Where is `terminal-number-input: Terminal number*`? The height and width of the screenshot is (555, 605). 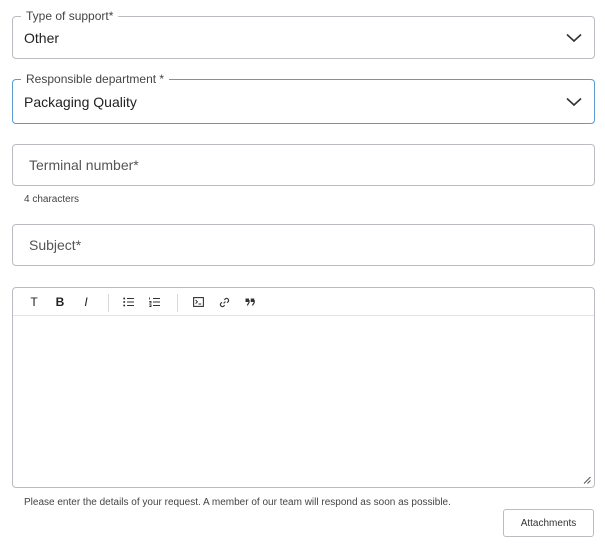 terminal-number-input: Terminal number* is located at coordinates (303, 165).